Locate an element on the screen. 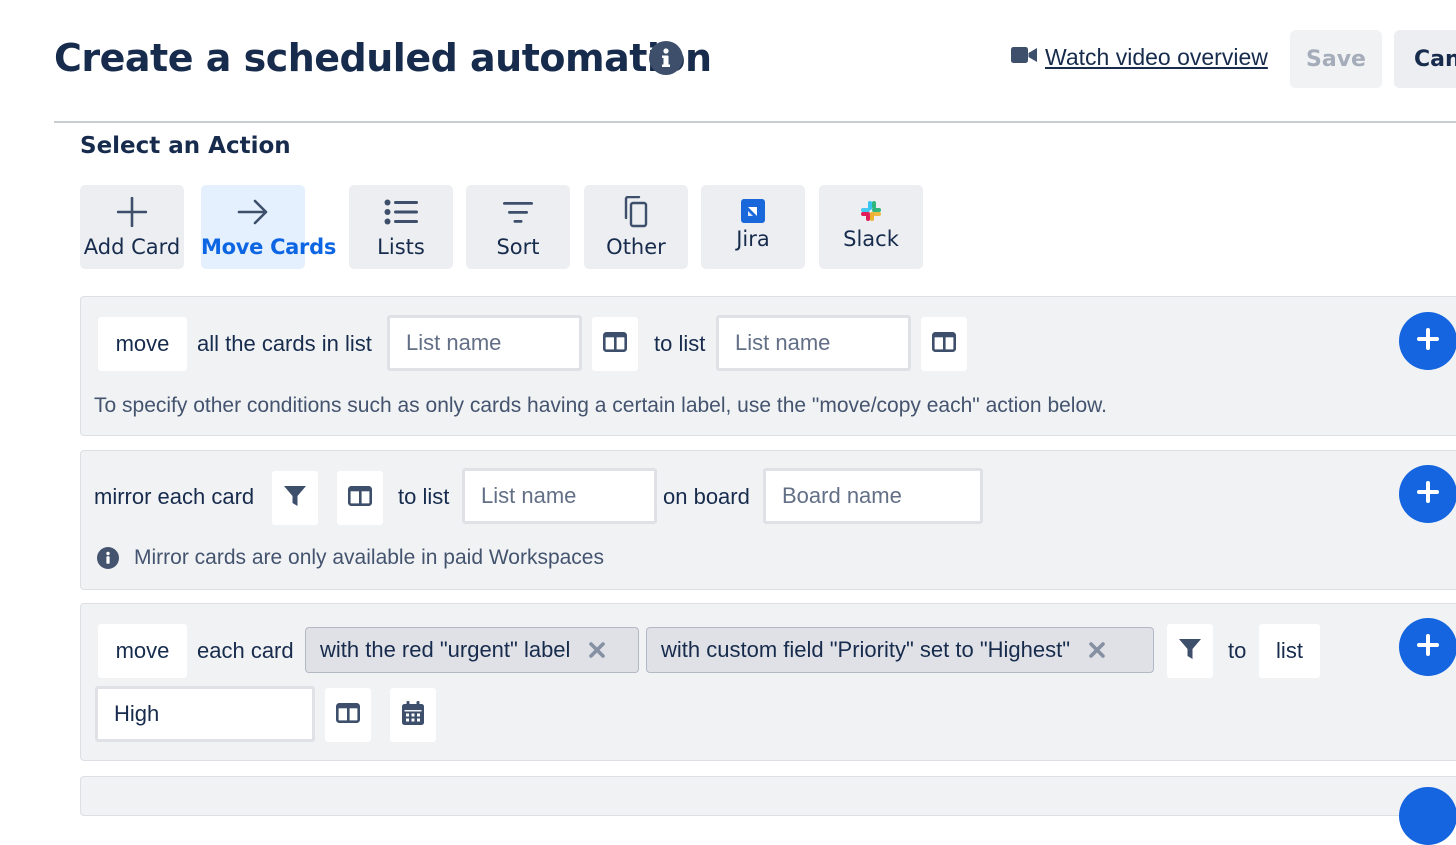 The height and width of the screenshot is (845, 1456). tab-label: Sort is located at coordinates (518, 247).